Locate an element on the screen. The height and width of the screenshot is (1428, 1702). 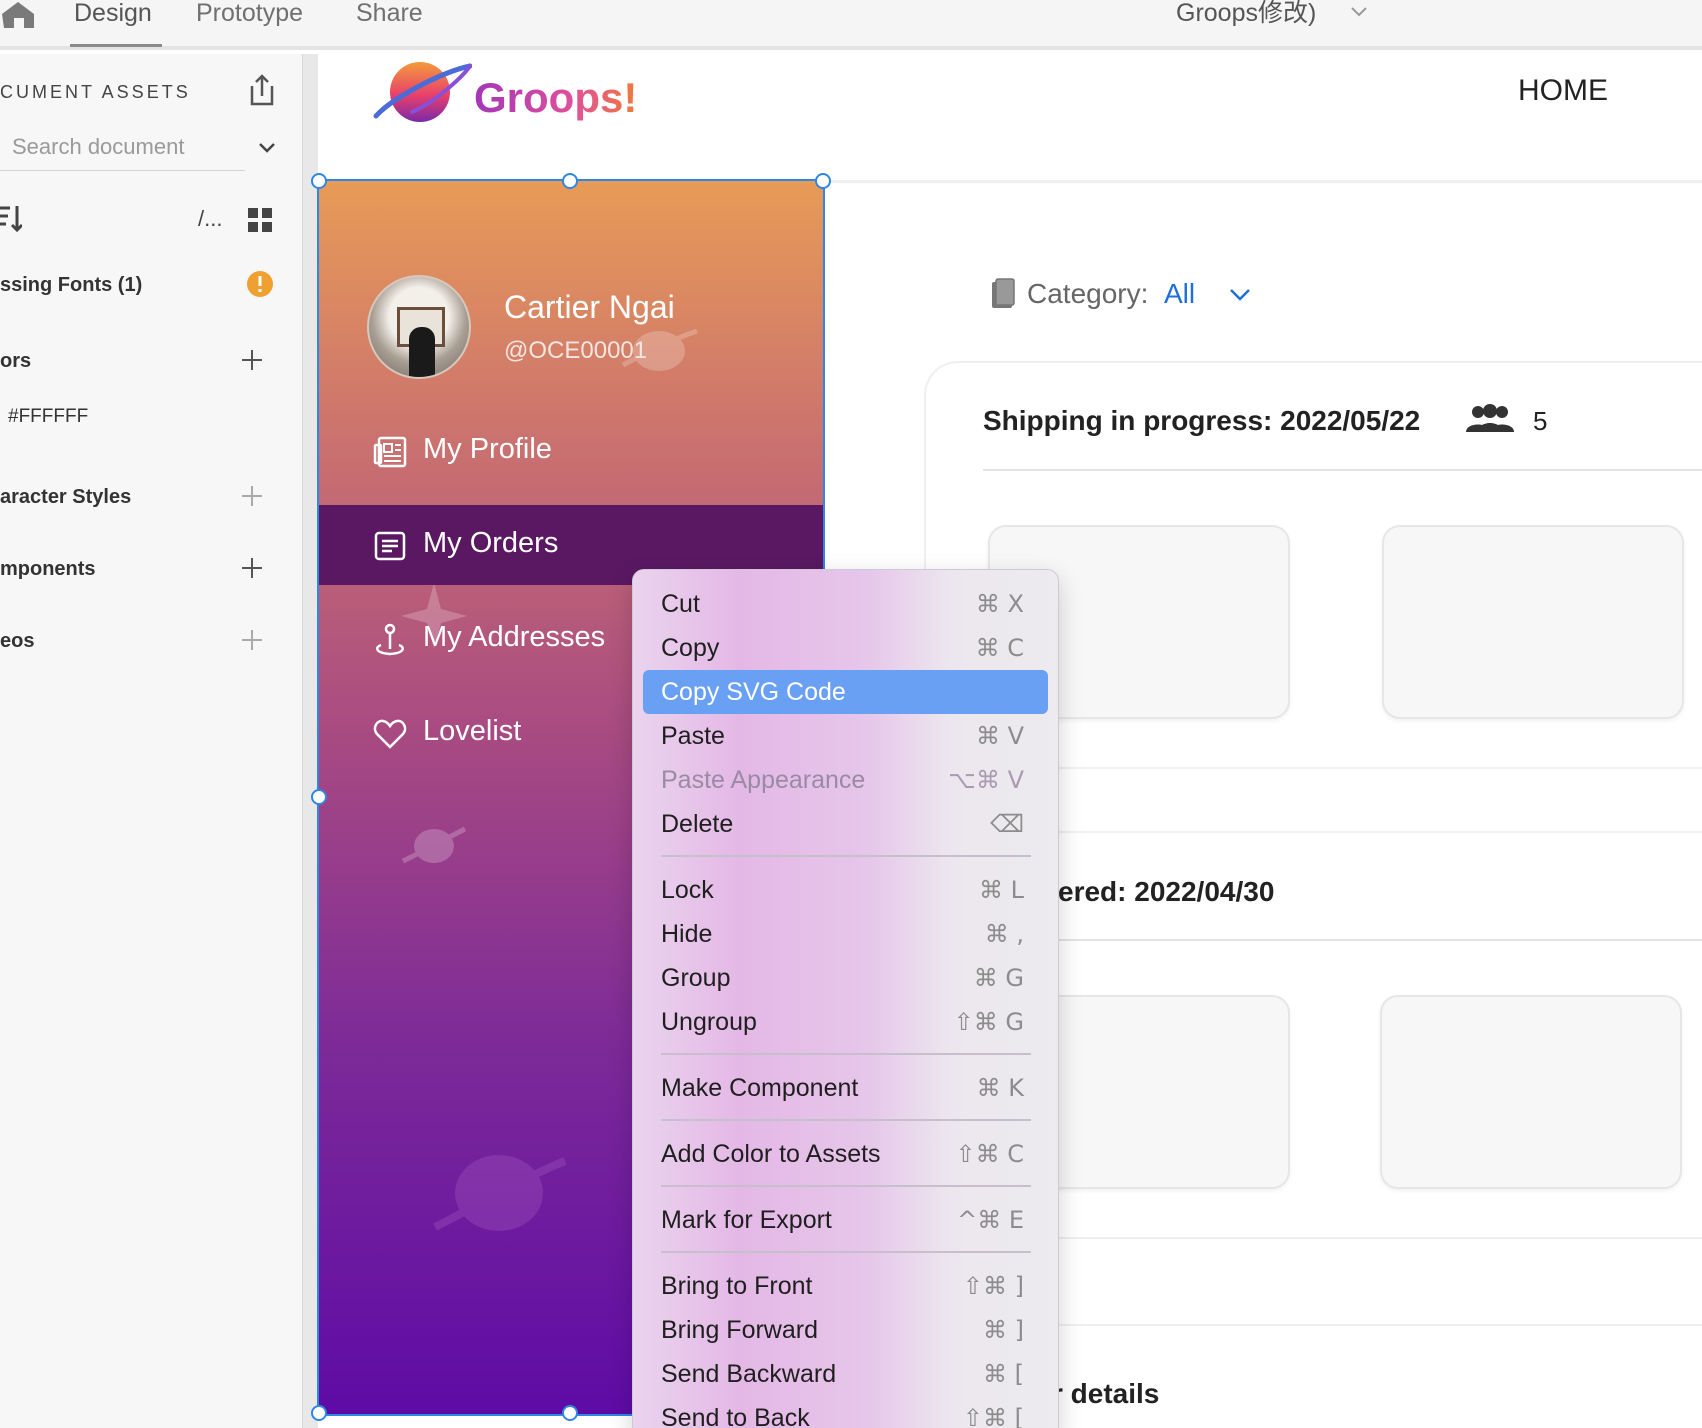
menu-shortcut: ⌥⌘ V is located at coordinates (986, 780).